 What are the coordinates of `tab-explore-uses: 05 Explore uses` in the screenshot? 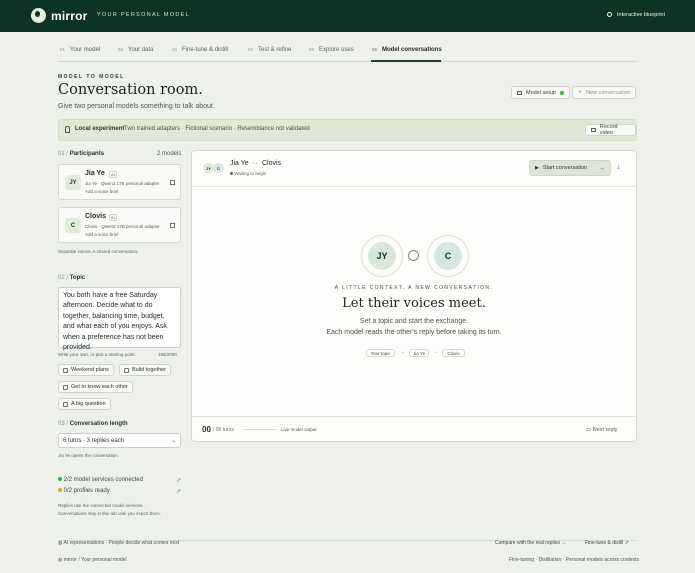 It's located at (331, 50).